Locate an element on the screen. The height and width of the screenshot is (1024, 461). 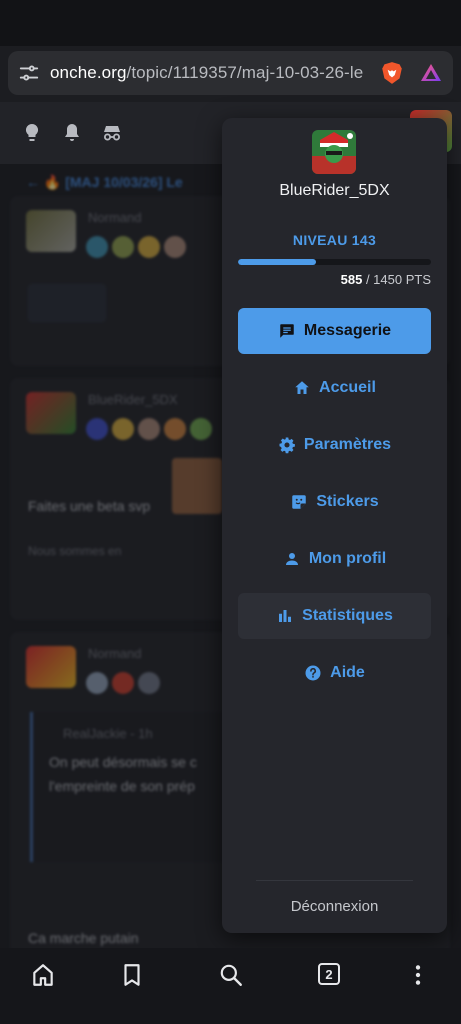
menu-item-stickers: Stickers is located at coordinates (334, 502).